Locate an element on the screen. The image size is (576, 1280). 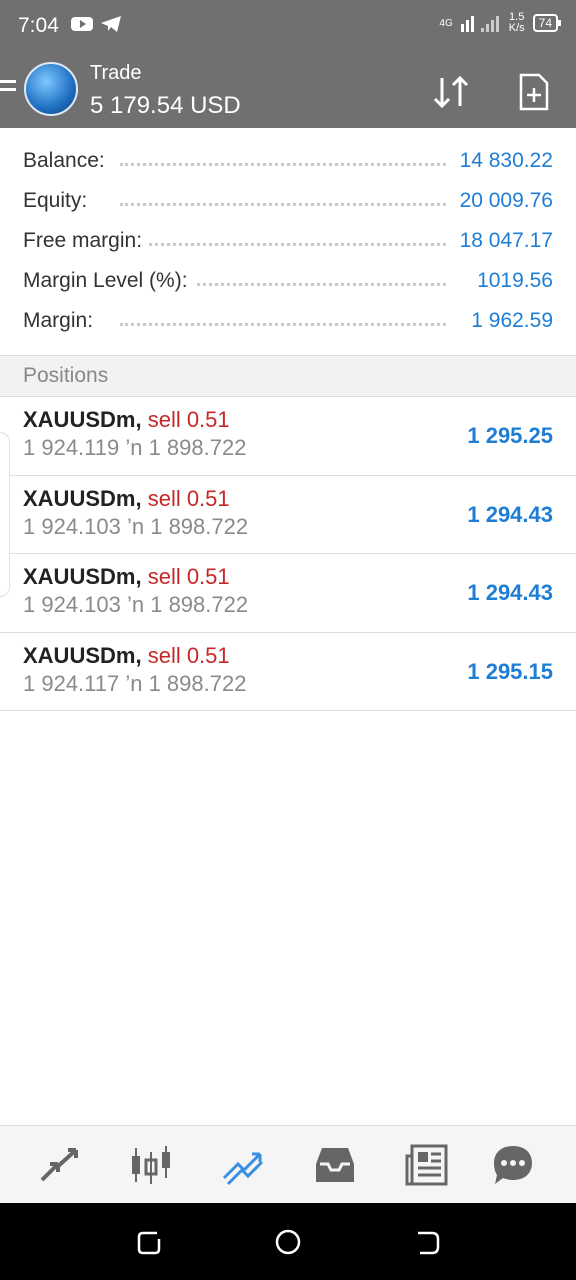
home-icon is located at coordinates (288, 1242).